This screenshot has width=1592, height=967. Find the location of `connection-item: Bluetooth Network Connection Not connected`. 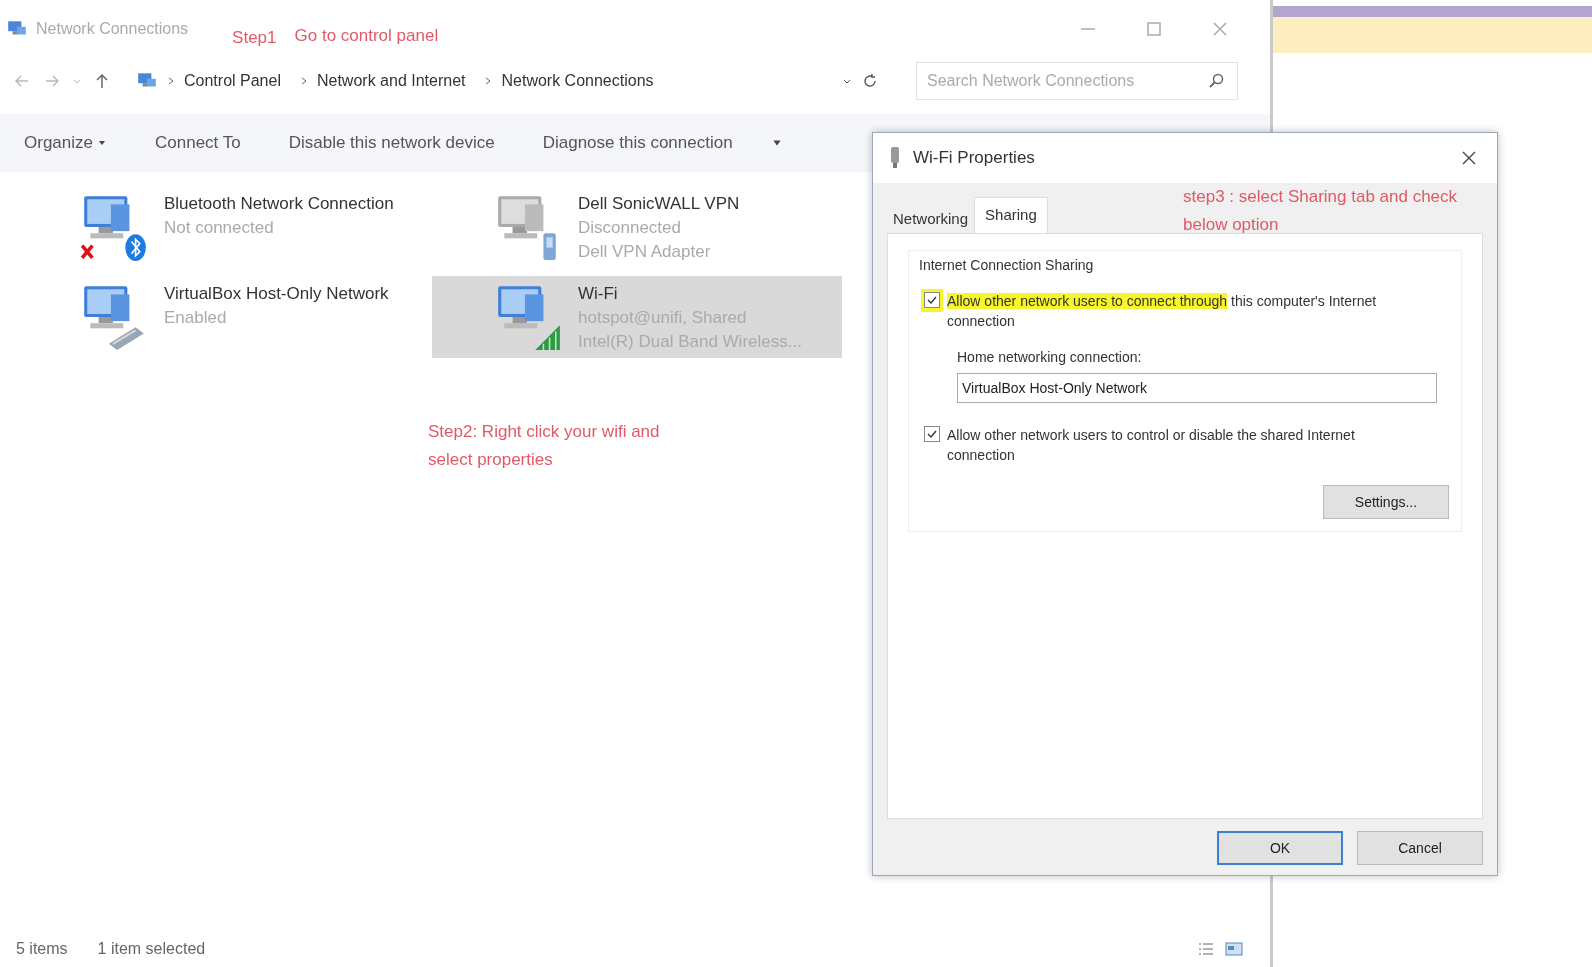

connection-item: Bluetooth Network Connection Not connected is located at coordinates (252, 227).